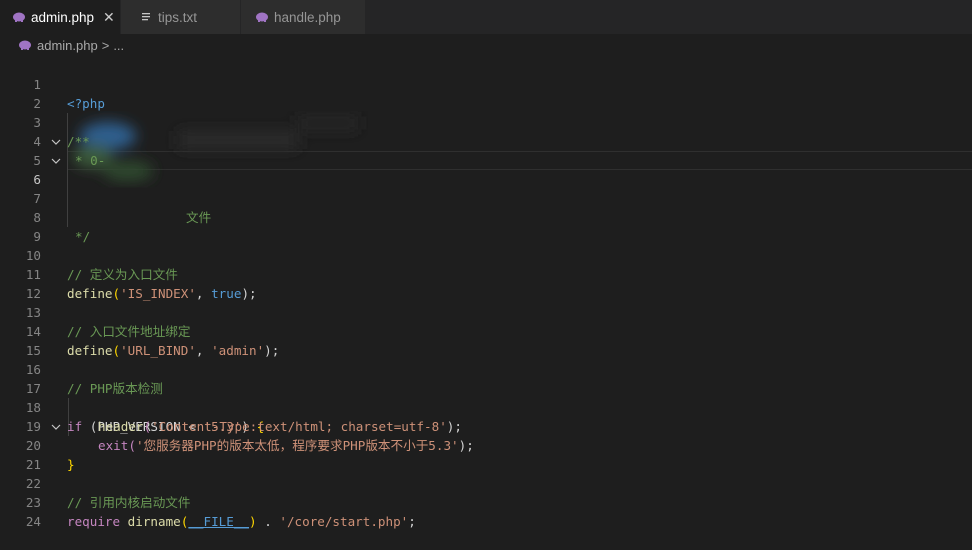  What do you see at coordinates (94, 521) in the screenshot?
I see `code-token: require` at bounding box center [94, 521].